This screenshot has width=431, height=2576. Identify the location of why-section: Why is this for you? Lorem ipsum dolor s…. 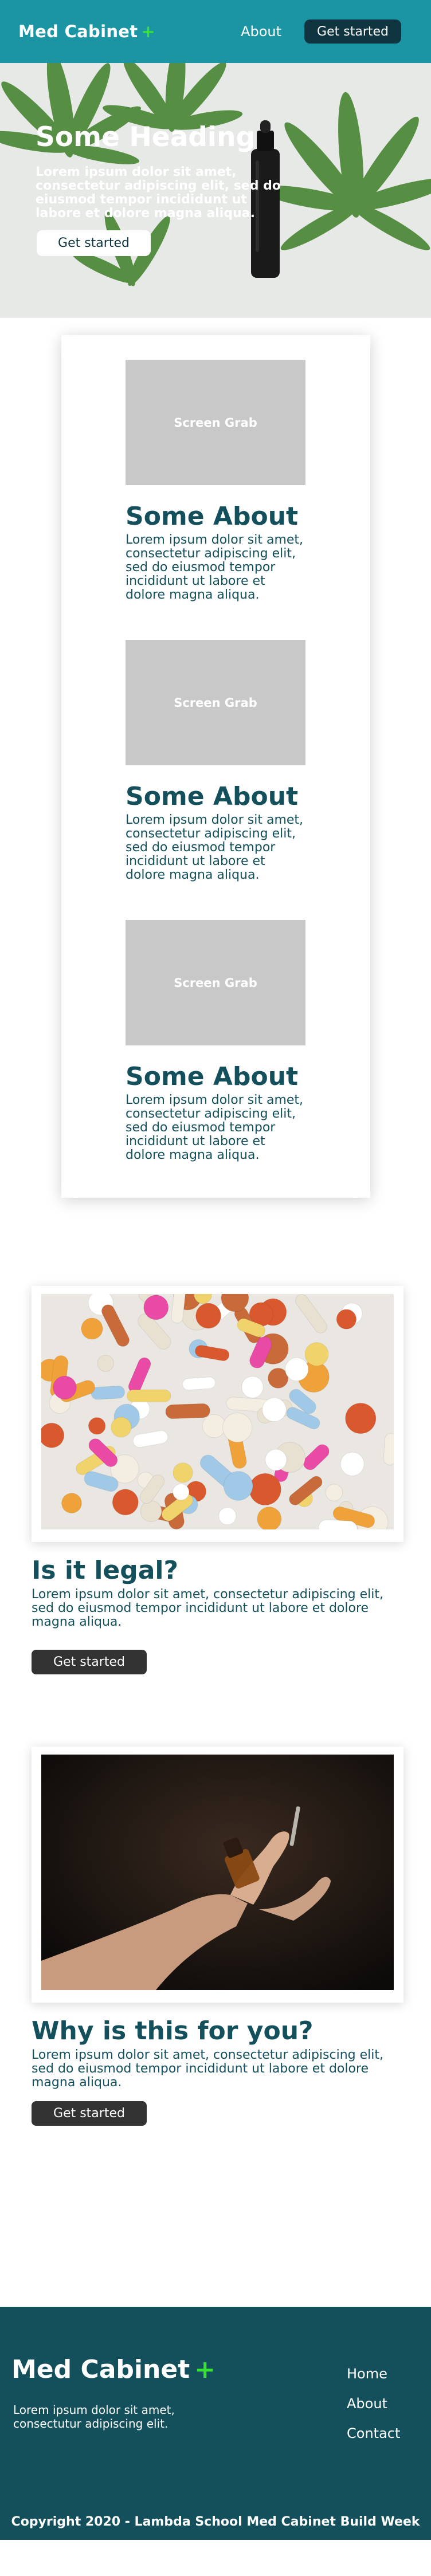
(215, 1936).